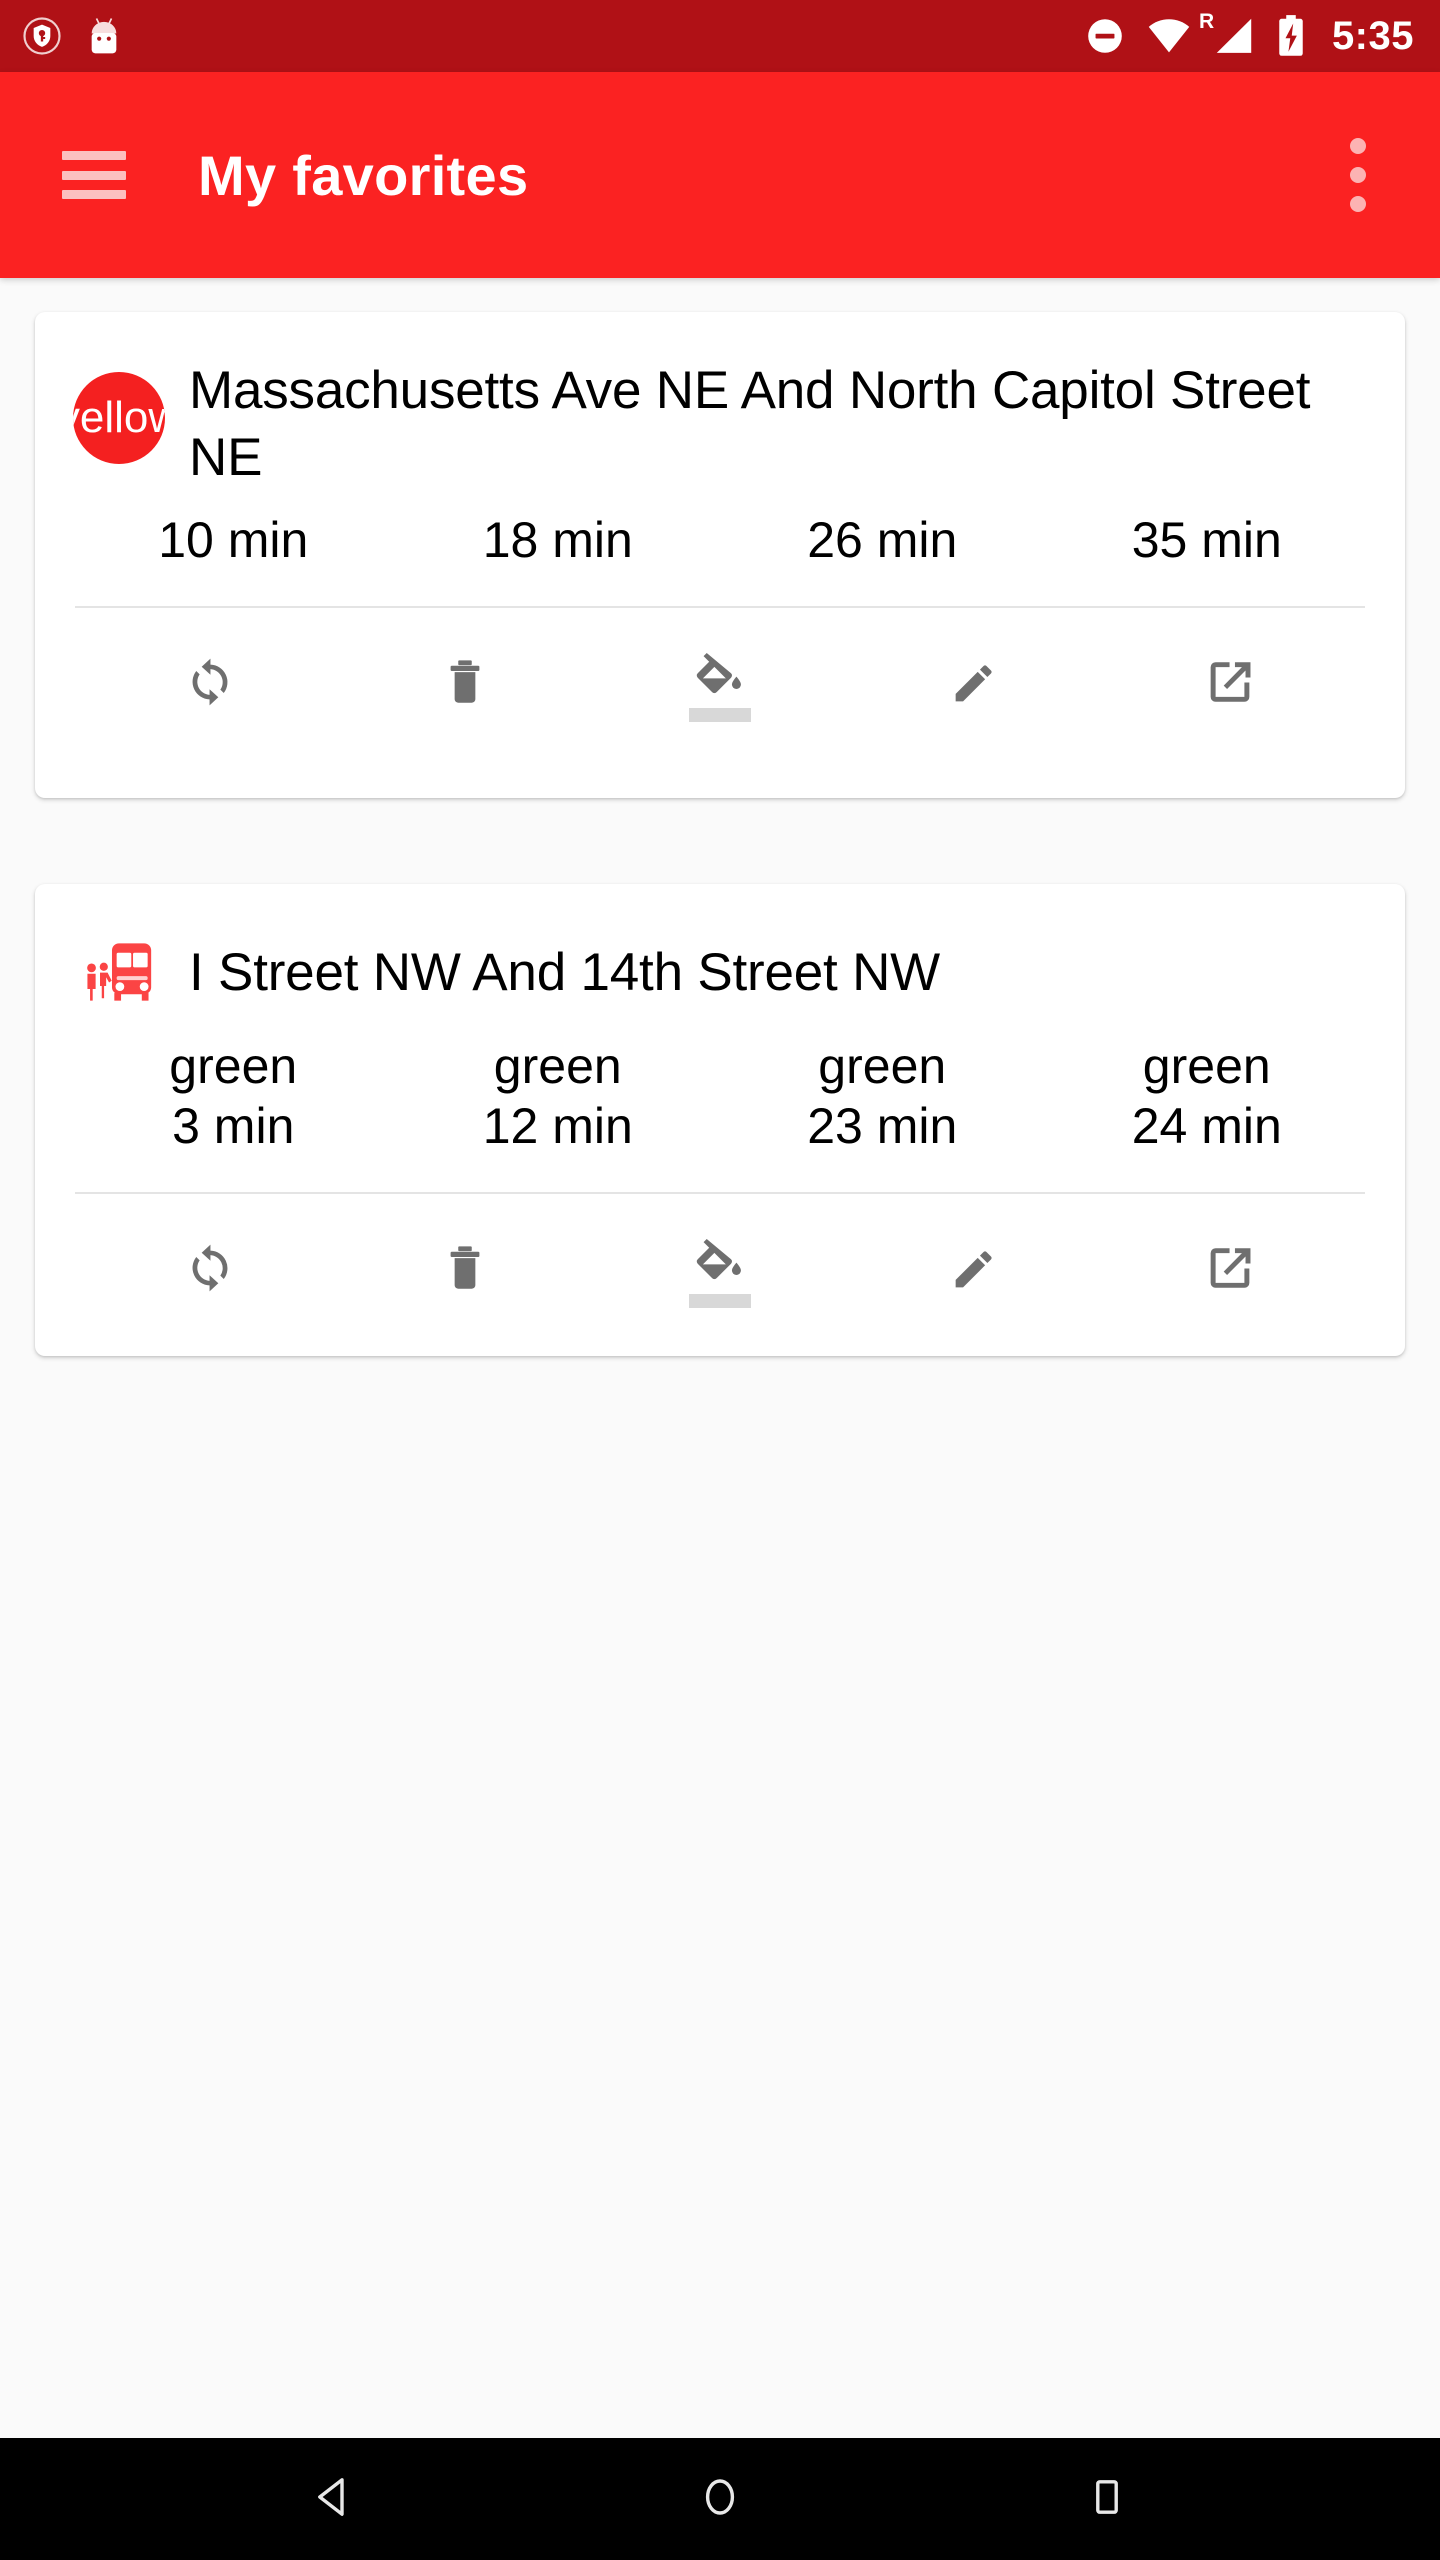 The image size is (1440, 2560). I want to click on departure-cell: green 23 min, so click(882, 1096).